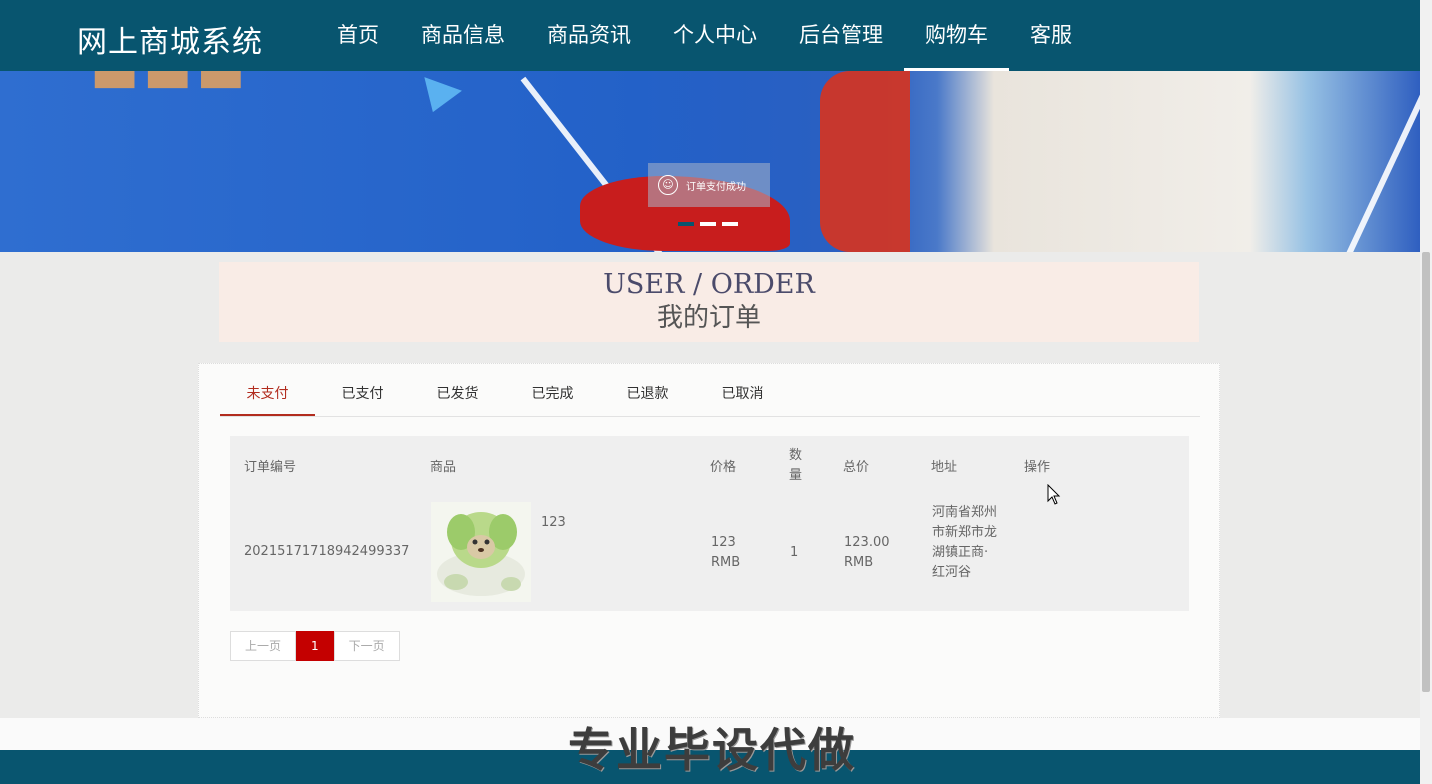 The width and height of the screenshot is (1432, 784). What do you see at coordinates (358, 35) in the screenshot?
I see `nav-item-home: 首页` at bounding box center [358, 35].